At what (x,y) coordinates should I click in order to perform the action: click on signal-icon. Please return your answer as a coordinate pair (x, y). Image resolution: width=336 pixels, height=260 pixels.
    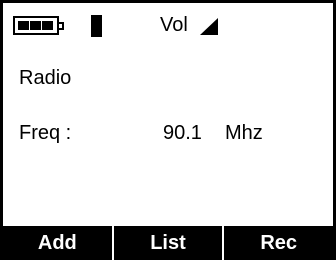
    Looking at the image, I should click on (96, 26).